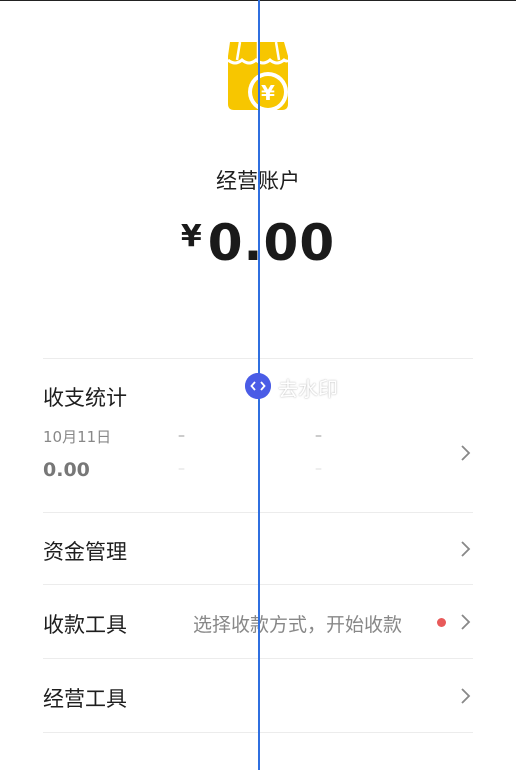 The image size is (516, 770). I want to click on balance-amount: 0.00, so click(271, 243).